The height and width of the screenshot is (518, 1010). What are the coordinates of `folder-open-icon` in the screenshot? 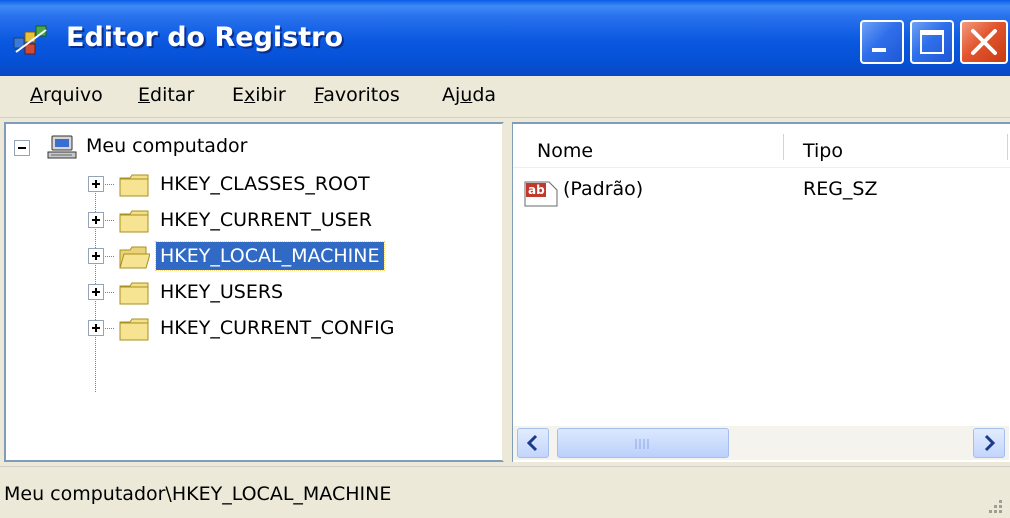 It's located at (134, 257).